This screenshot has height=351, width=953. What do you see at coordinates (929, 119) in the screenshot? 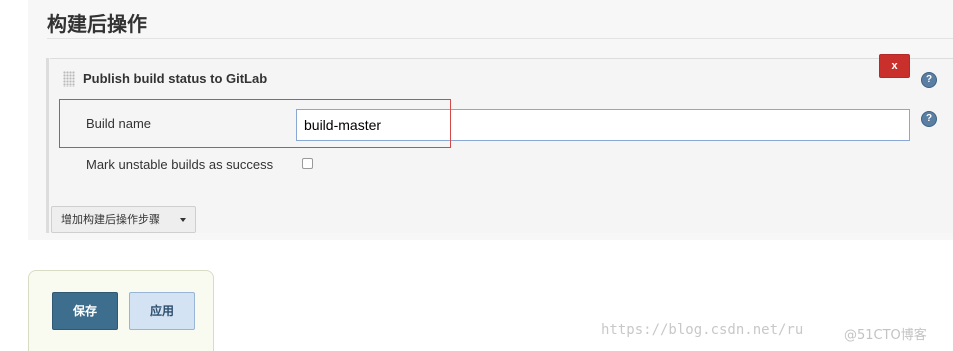
I see `build-name-help-icon: ?` at bounding box center [929, 119].